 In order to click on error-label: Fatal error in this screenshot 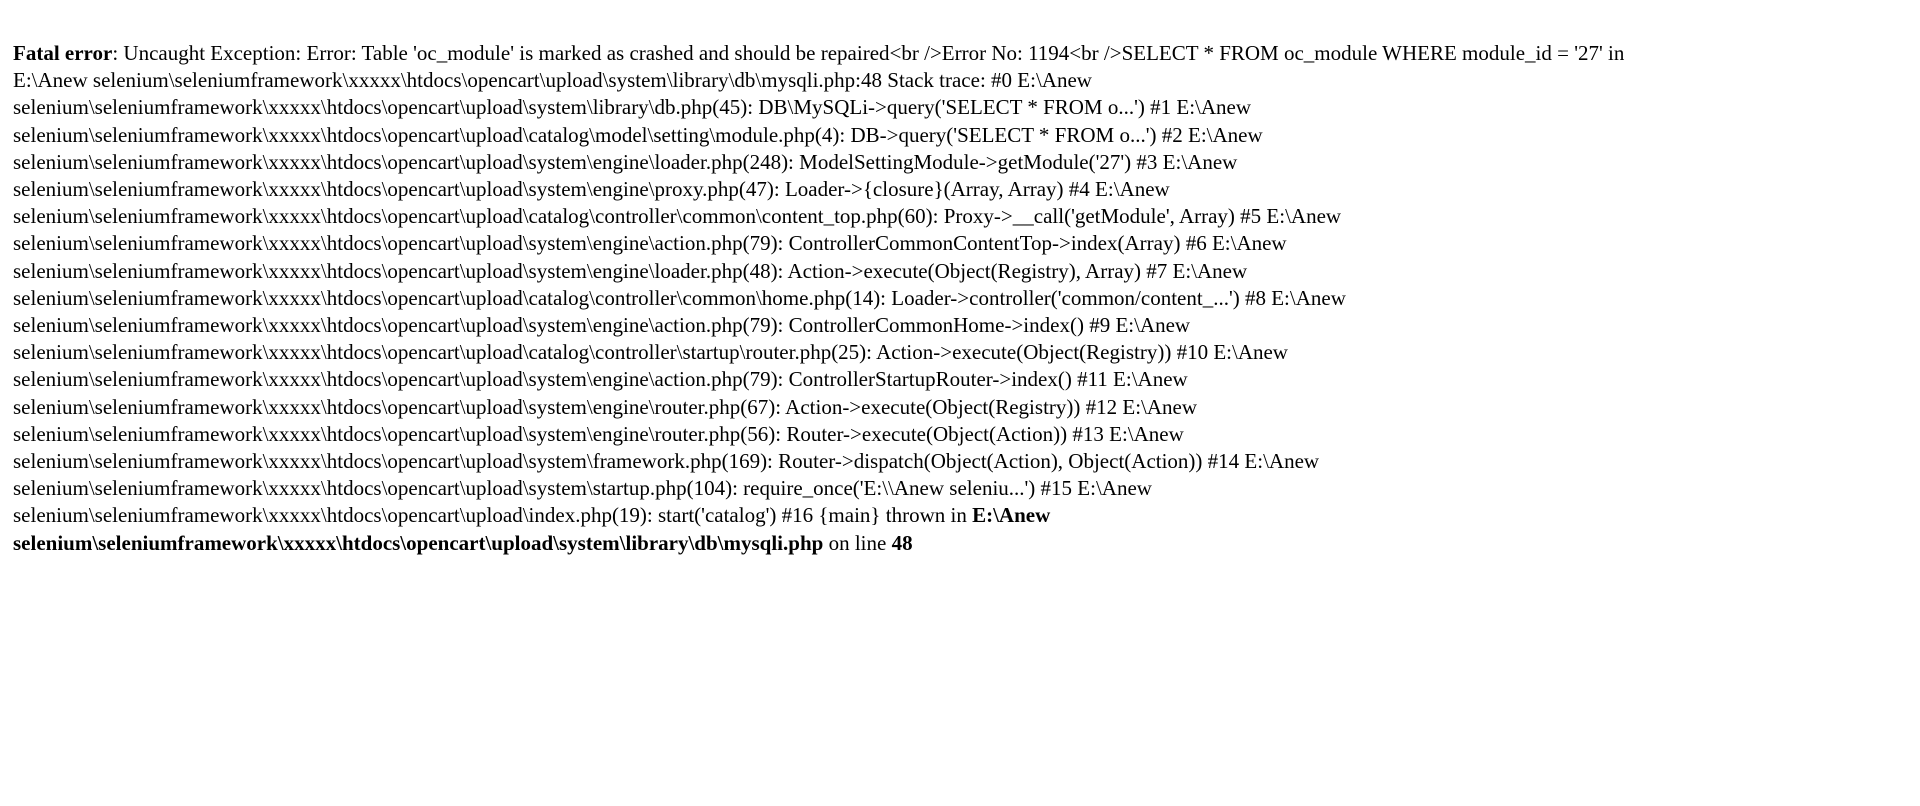, I will do `click(63, 53)`.